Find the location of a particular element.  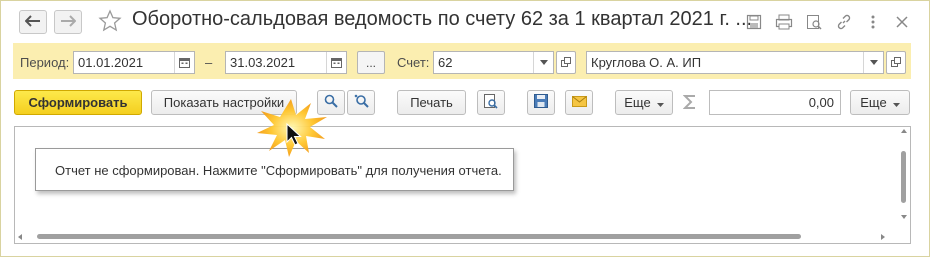

horizontal-scrollbar is located at coordinates (456, 237).